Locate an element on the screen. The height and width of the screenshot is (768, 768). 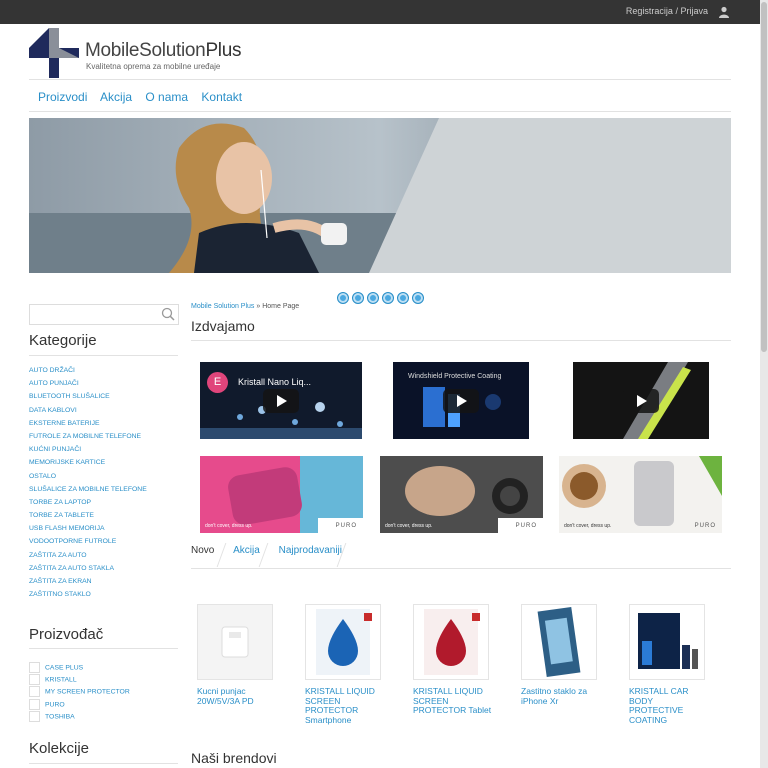
breadcrumb: Mobile Solution Plus » Home Page is located at coordinates (245, 306).